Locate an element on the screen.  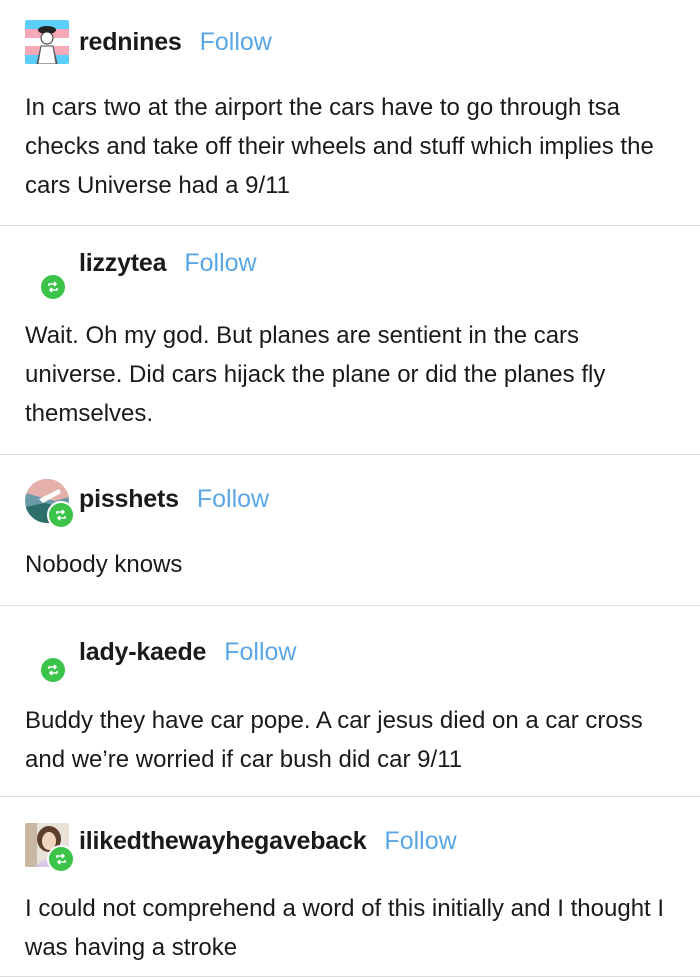
username: ilikedthewayhegaveback is located at coordinates (223, 841).